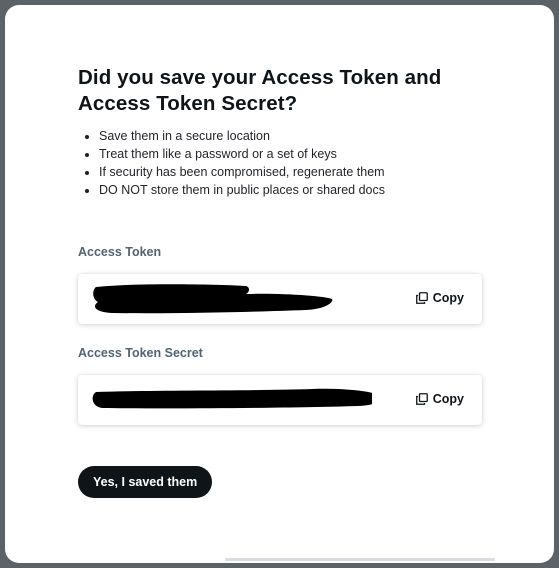 The image size is (559, 568). I want to click on access-token-secret-value-redacted, so click(232, 398).